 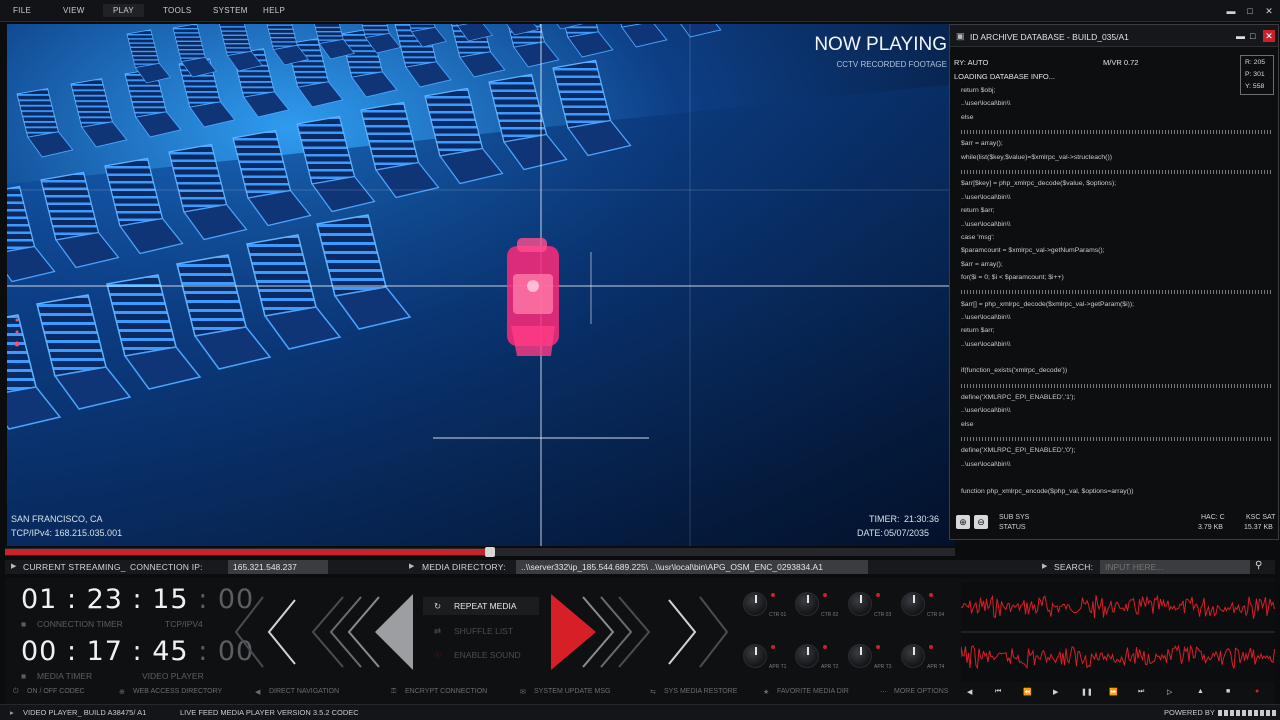 I want to click on search-input, so click(x=1175, y=567).